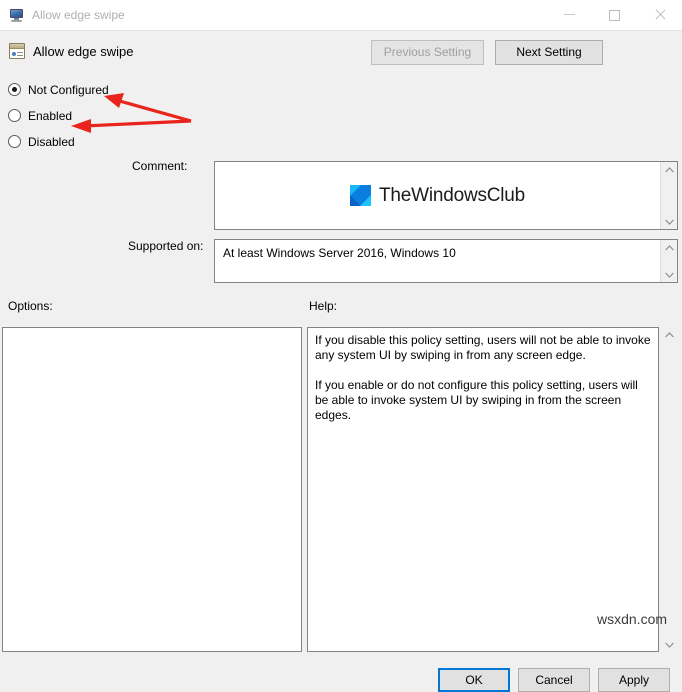 The image size is (682, 692). I want to click on maximize-icon, so click(614, 15).